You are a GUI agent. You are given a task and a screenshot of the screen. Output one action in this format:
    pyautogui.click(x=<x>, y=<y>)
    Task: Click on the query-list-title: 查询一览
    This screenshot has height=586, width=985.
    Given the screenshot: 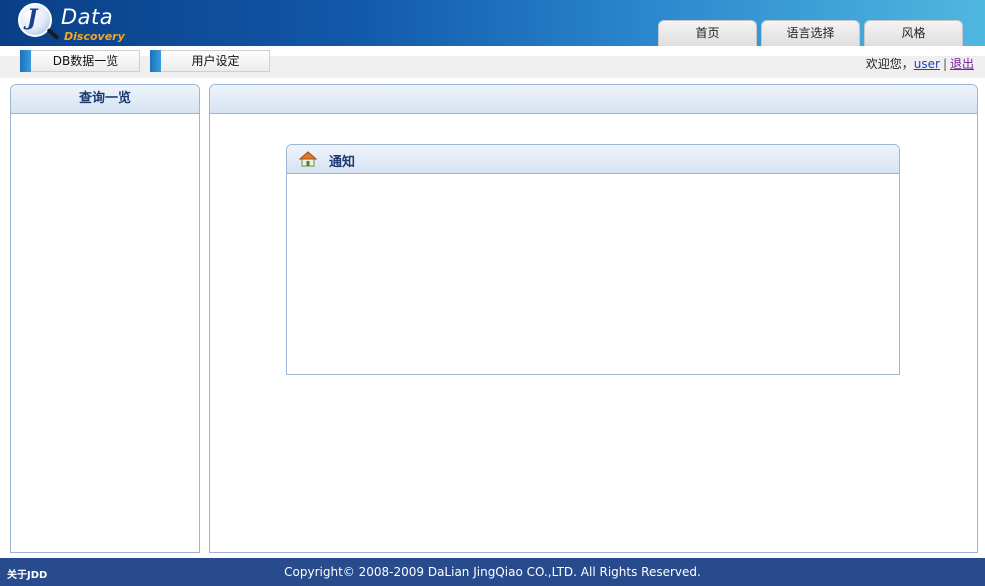 What is the action you would take?
    pyautogui.click(x=104, y=98)
    